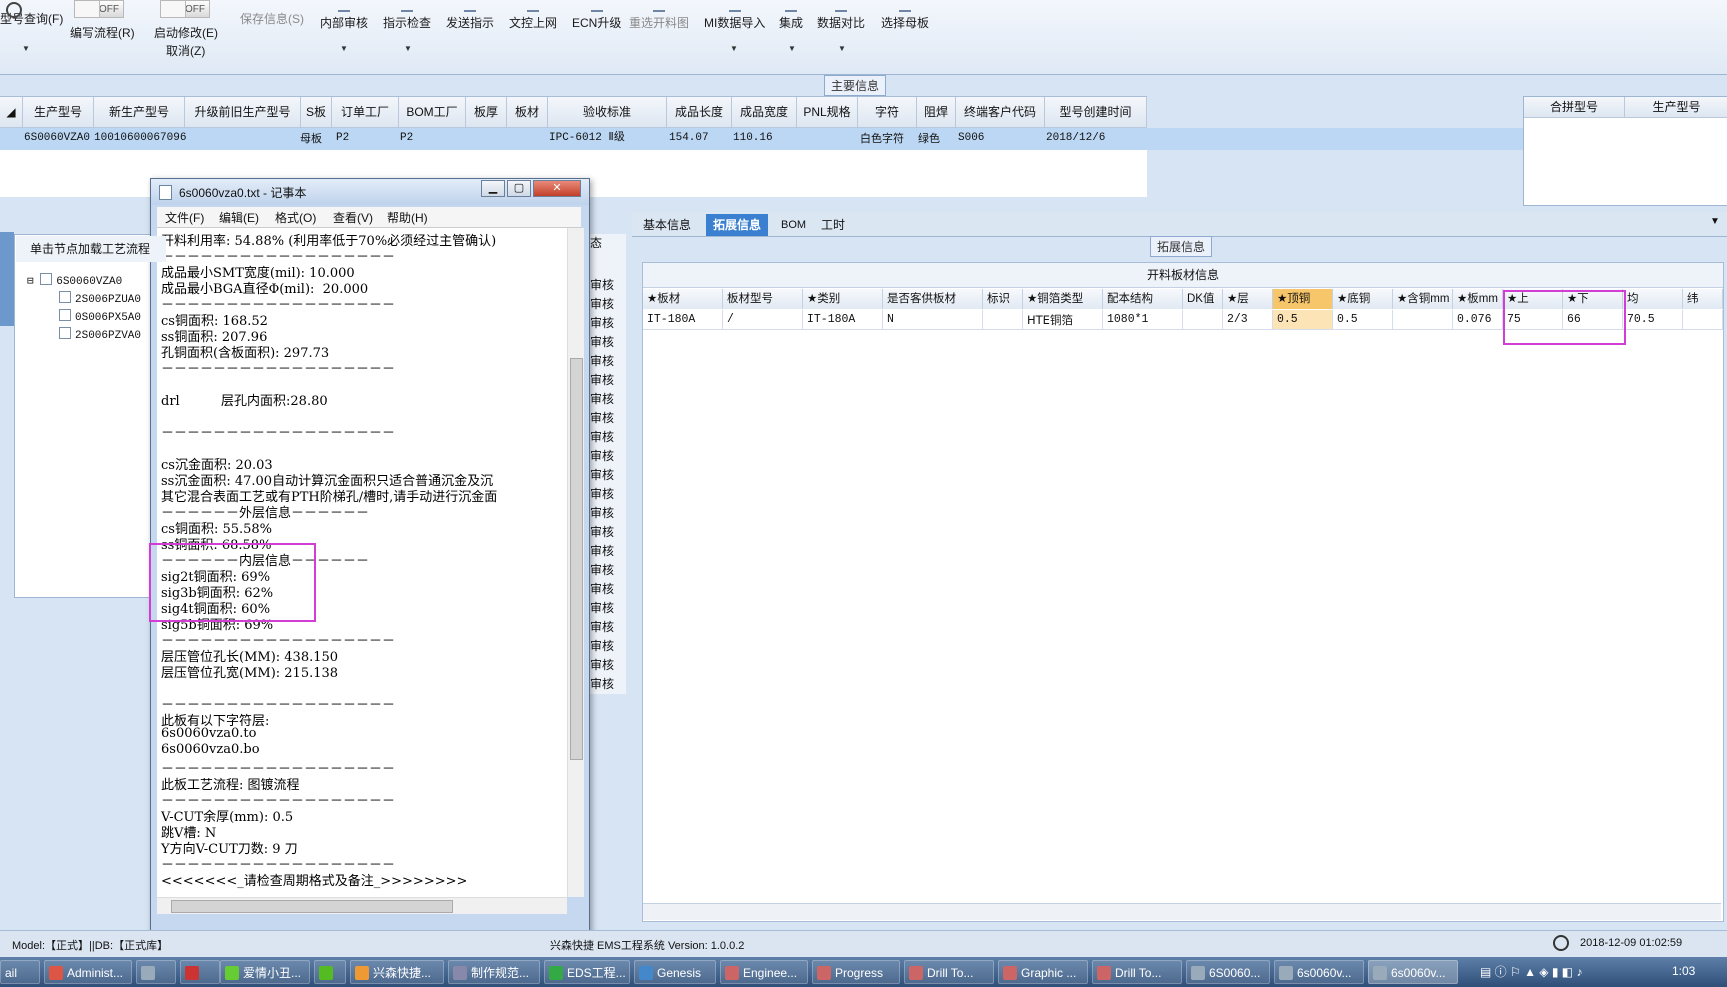 This screenshot has height=987, width=1727. Describe the element at coordinates (57, 138) in the screenshot. I see `cell-model: 6S0060VZA0` at that location.